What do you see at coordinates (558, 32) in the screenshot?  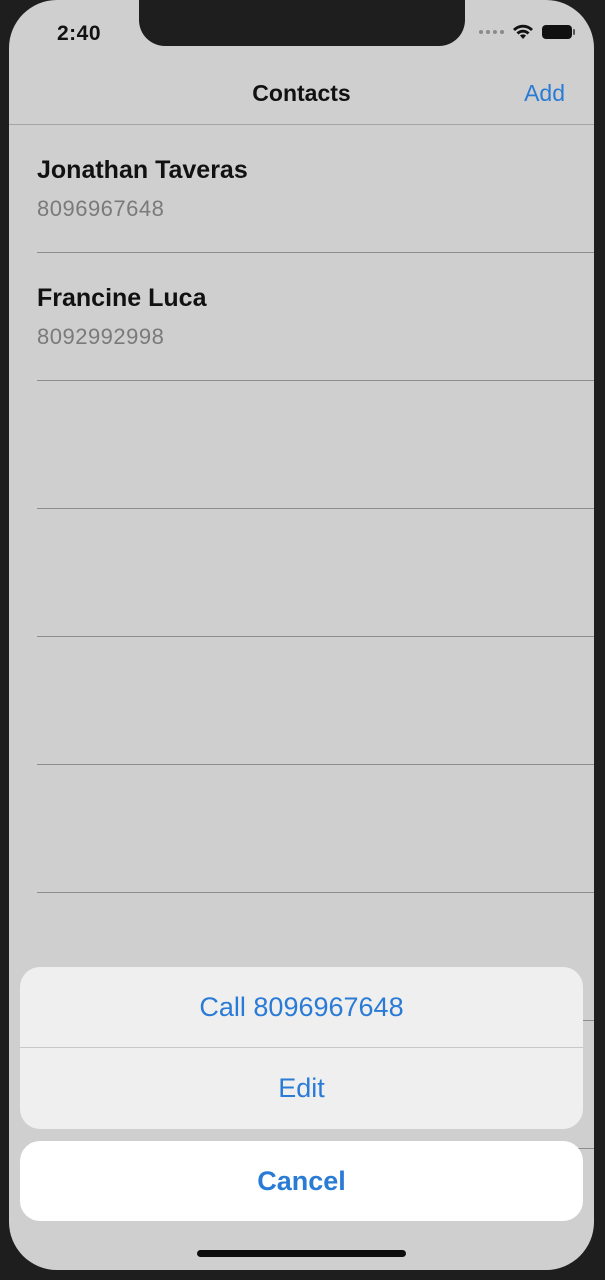 I see `battery-icon` at bounding box center [558, 32].